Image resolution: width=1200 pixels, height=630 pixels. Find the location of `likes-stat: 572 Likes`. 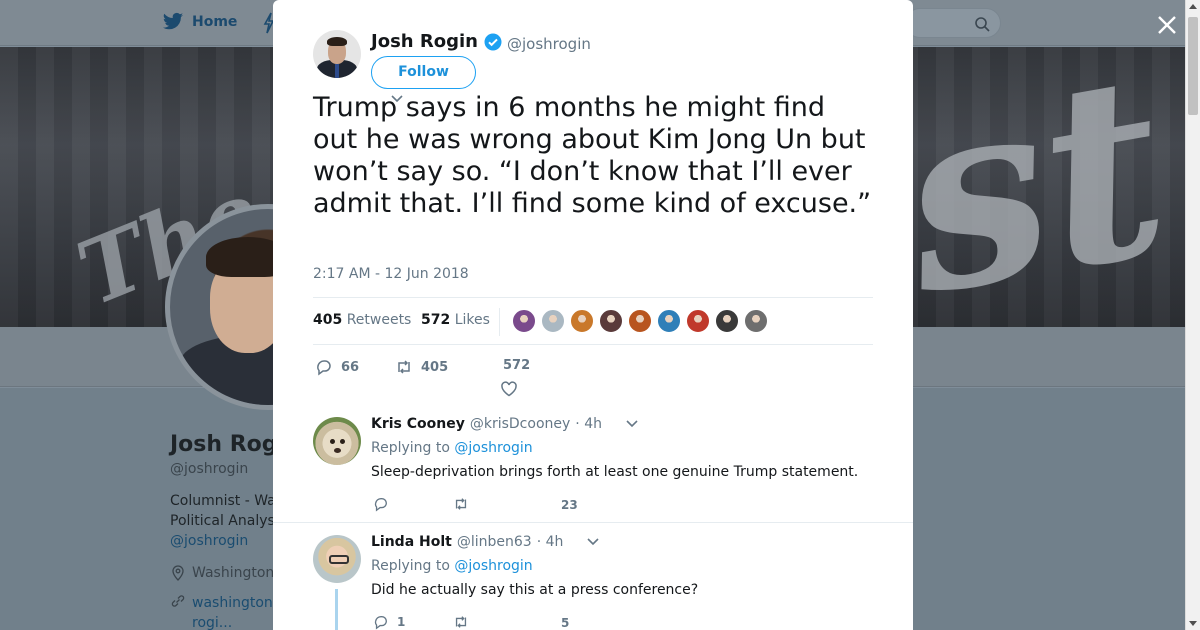

likes-stat: 572 Likes is located at coordinates (455, 320).